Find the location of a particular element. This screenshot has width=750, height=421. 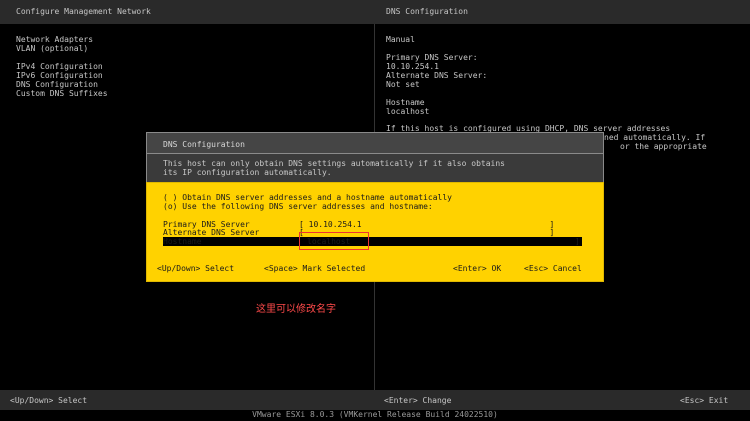

alternate-dns-value: Not set is located at coordinates (403, 84).